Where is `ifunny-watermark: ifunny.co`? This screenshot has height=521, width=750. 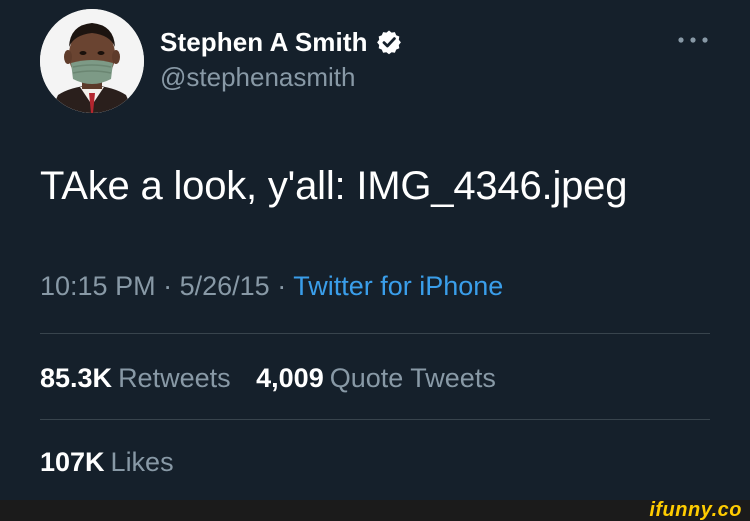 ifunny-watermark: ifunny.co is located at coordinates (695, 510).